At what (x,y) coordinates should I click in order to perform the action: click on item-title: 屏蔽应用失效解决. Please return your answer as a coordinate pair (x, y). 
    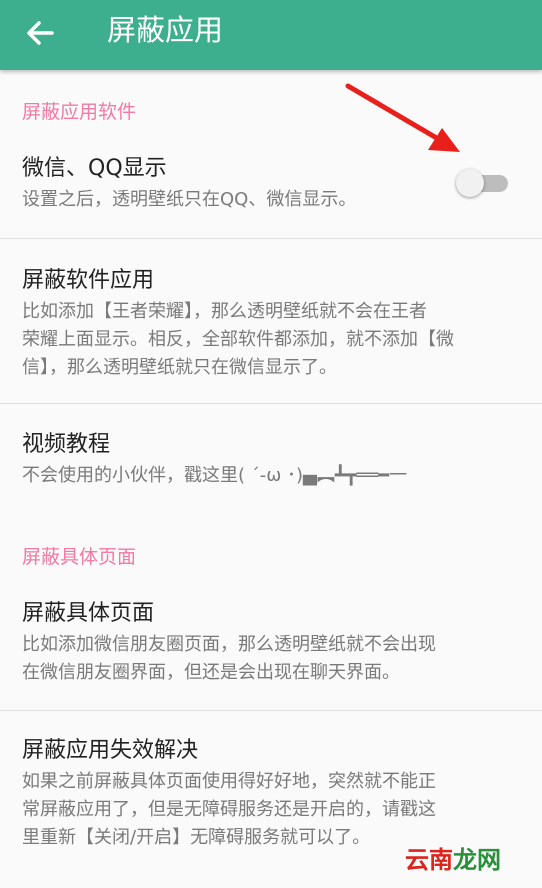
    Looking at the image, I should click on (110, 750).